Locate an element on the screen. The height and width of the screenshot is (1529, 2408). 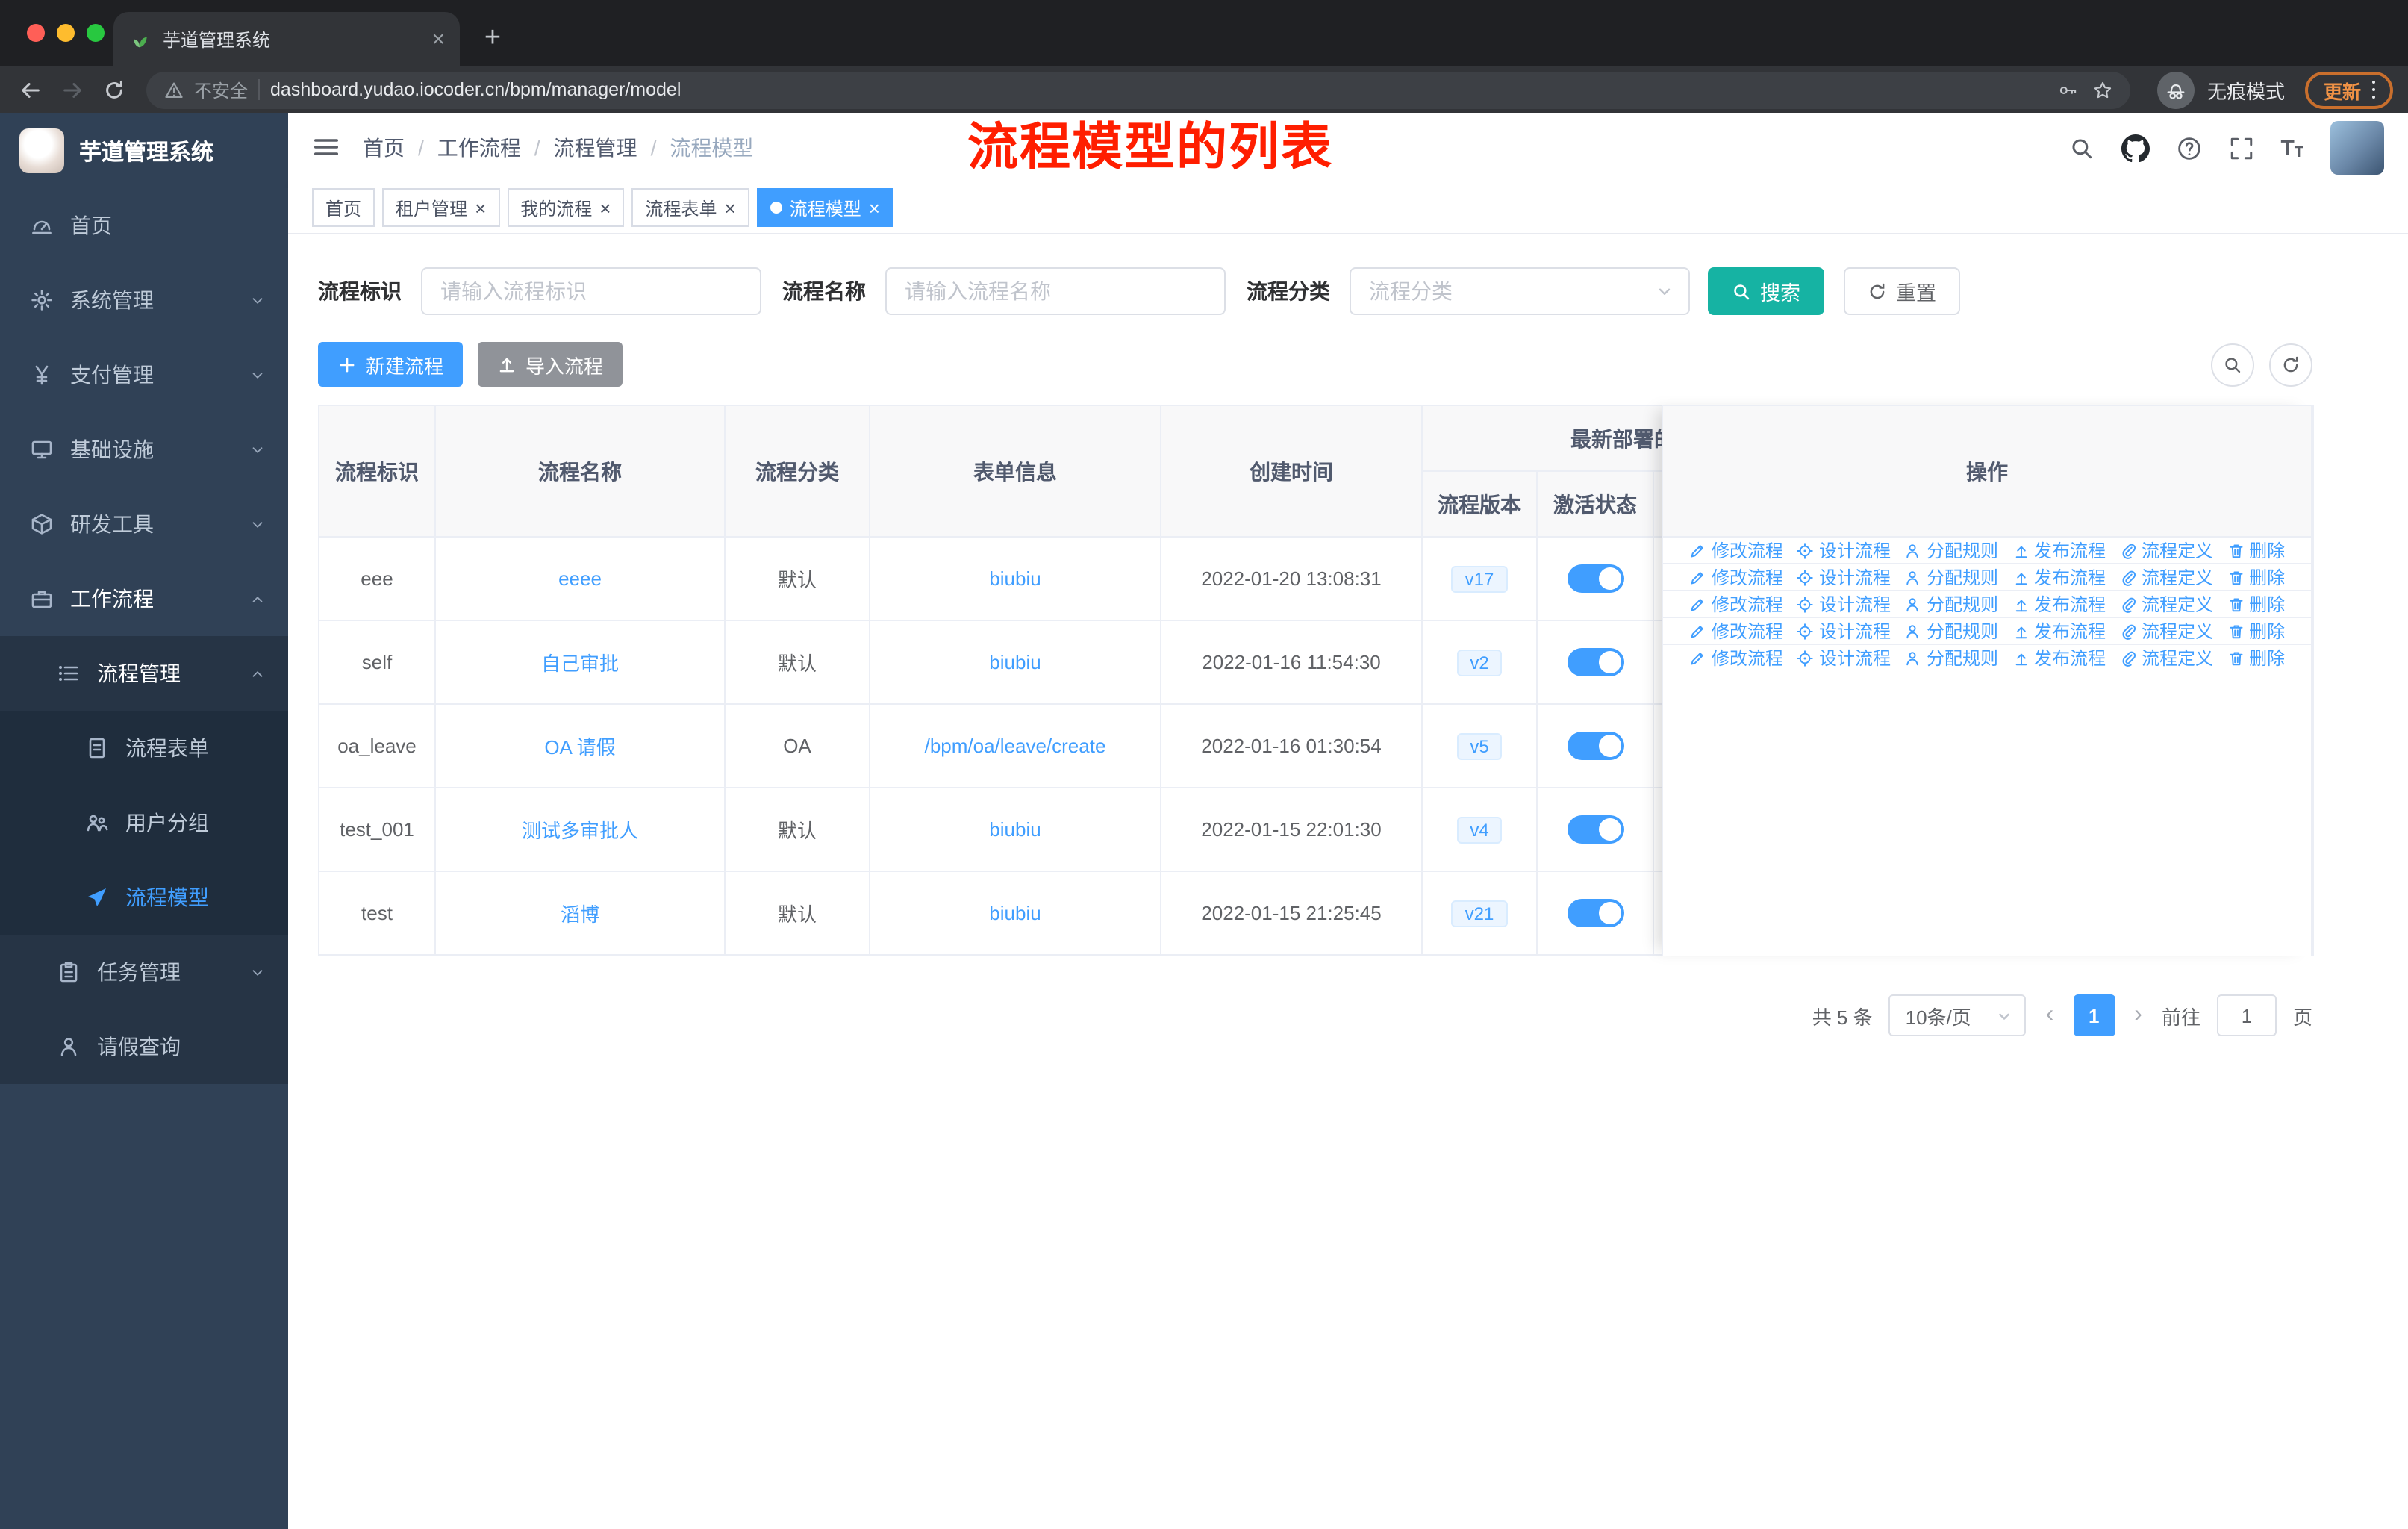
goto-page-input is located at coordinates (2246, 1015).